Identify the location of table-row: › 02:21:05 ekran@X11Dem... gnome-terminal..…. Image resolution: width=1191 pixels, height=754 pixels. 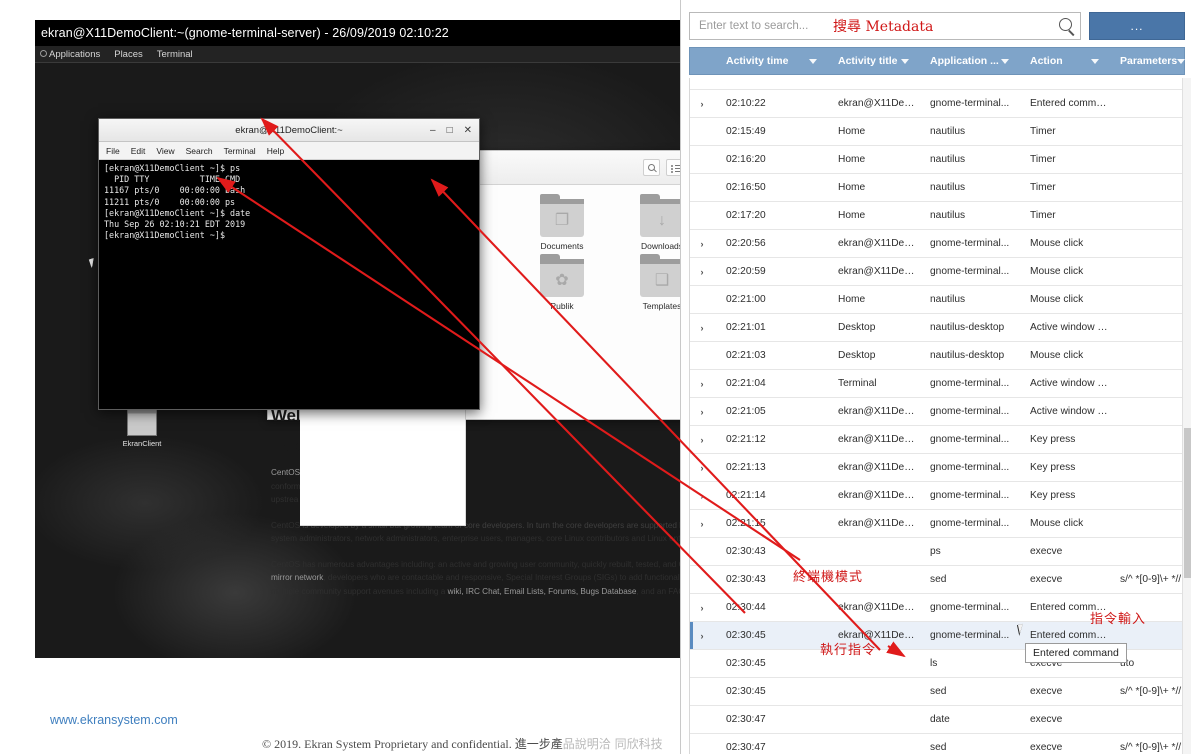
(937, 412).